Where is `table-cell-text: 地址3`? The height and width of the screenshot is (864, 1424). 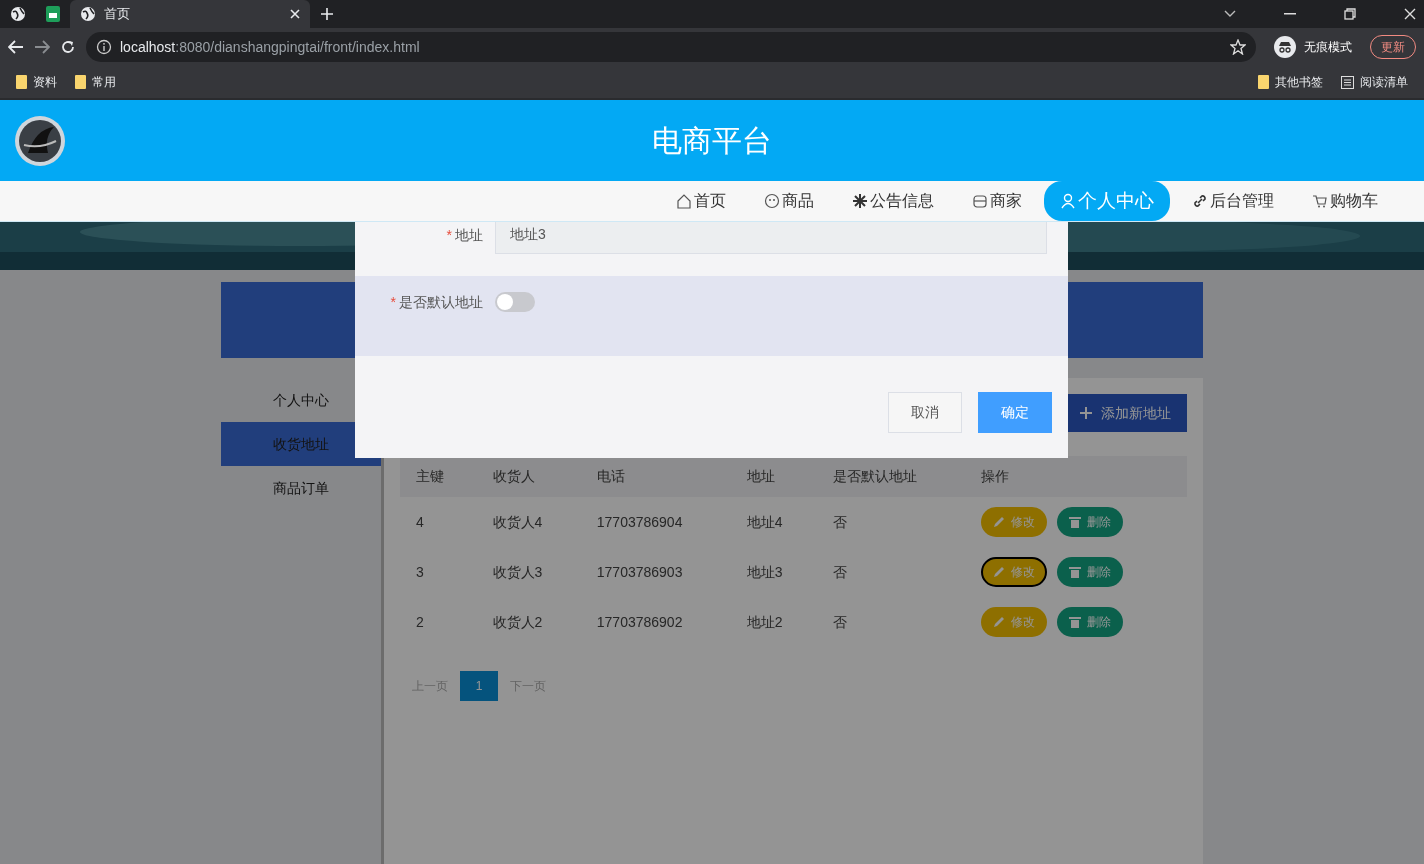
table-cell-text: 地址3 is located at coordinates (764, 572).